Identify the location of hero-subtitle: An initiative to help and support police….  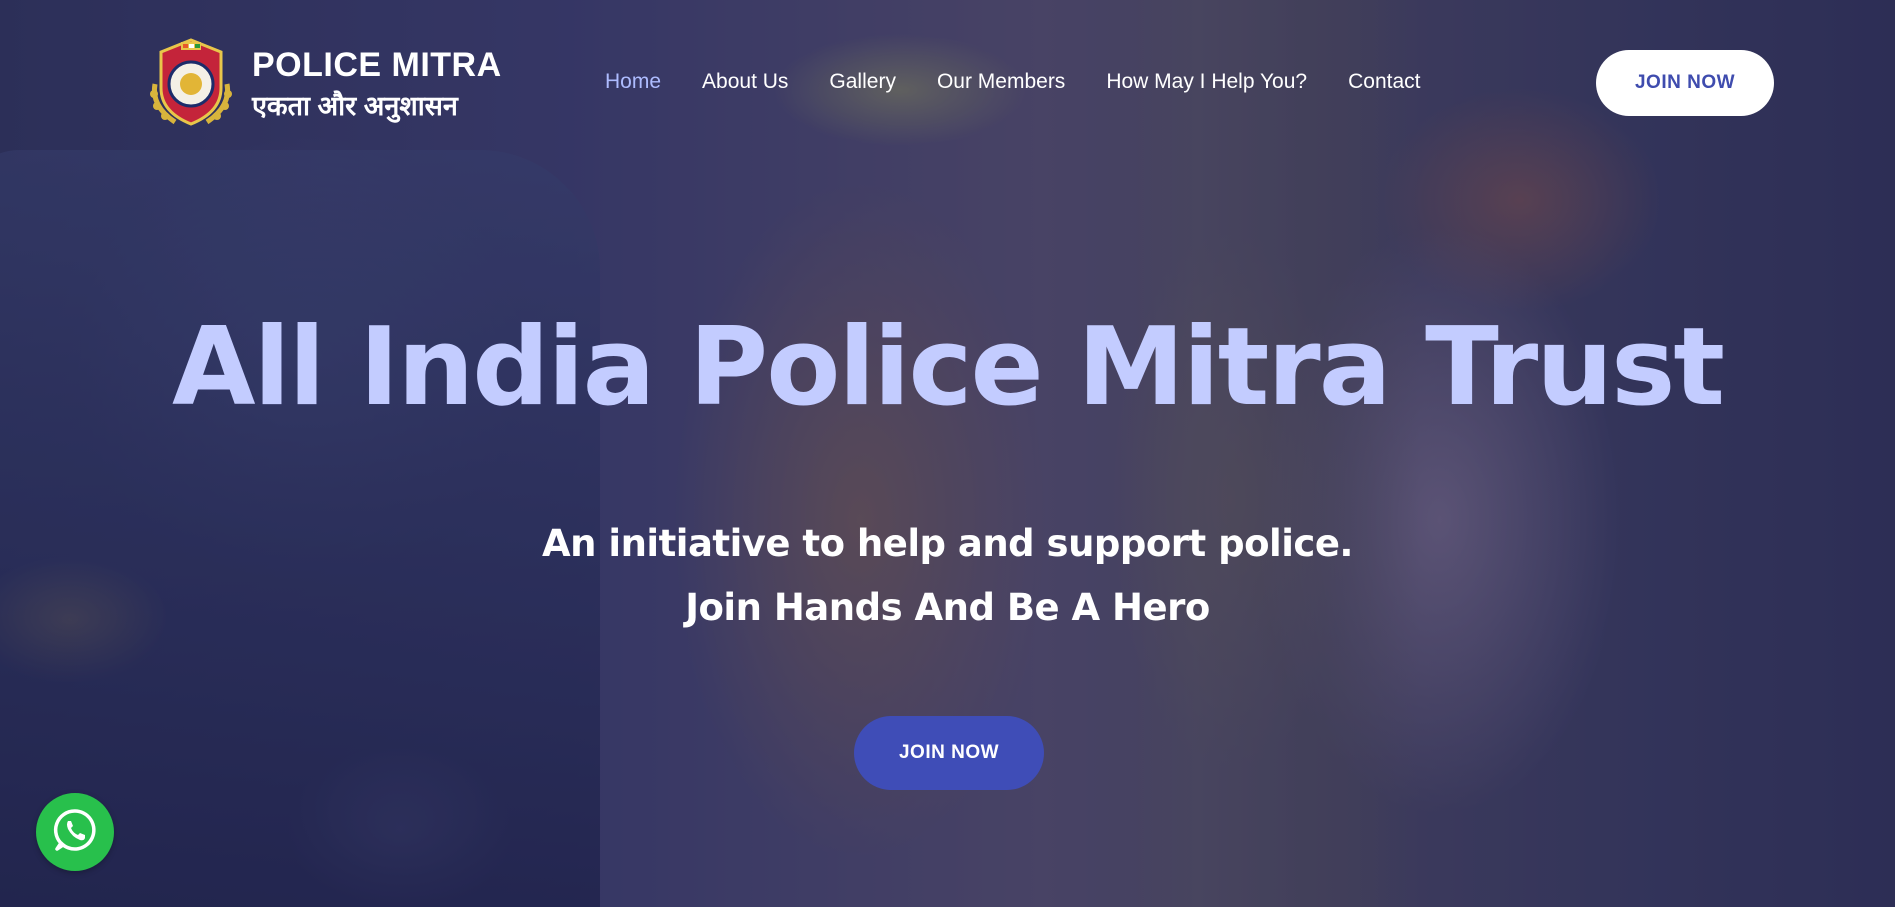
(947, 543).